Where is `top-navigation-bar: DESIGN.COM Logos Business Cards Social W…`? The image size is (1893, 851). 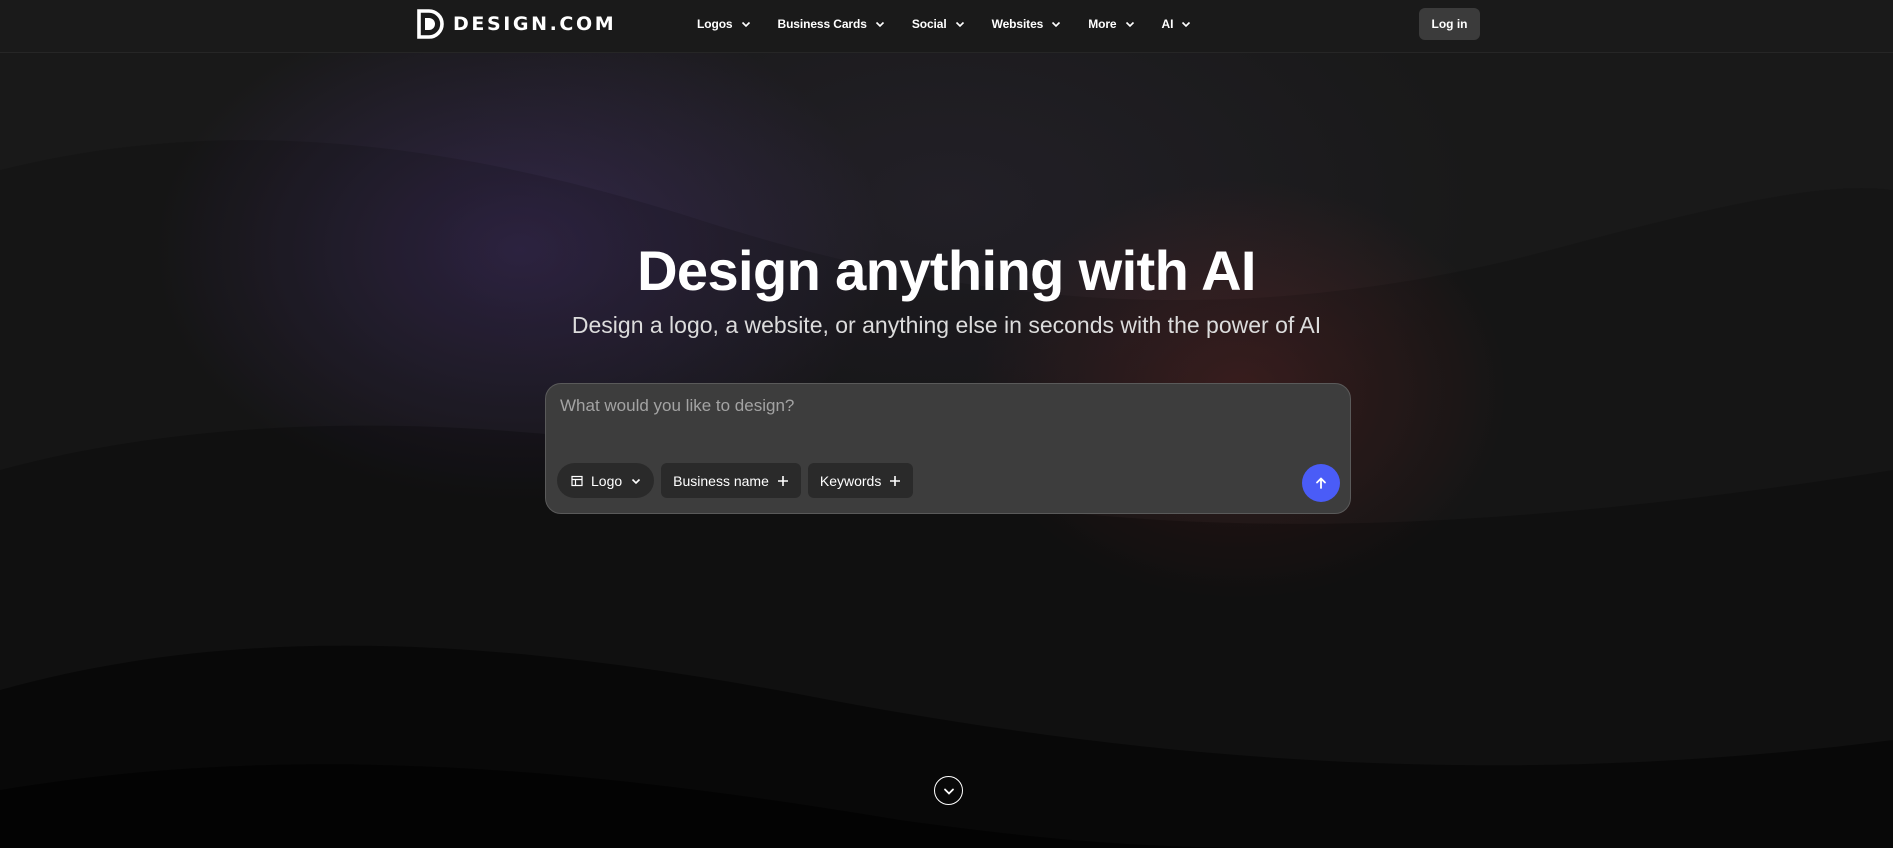
top-navigation-bar: DESIGN.COM Logos Business Cards Social W… is located at coordinates (946, 26).